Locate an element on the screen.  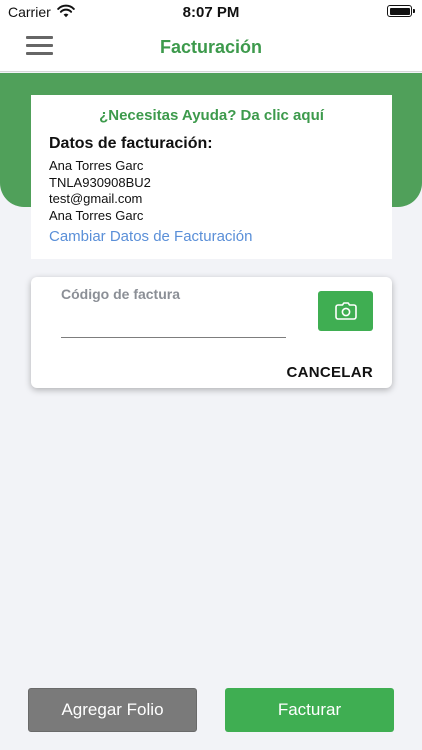
billing-name: Ana Torres Garc is located at coordinates (96, 165).